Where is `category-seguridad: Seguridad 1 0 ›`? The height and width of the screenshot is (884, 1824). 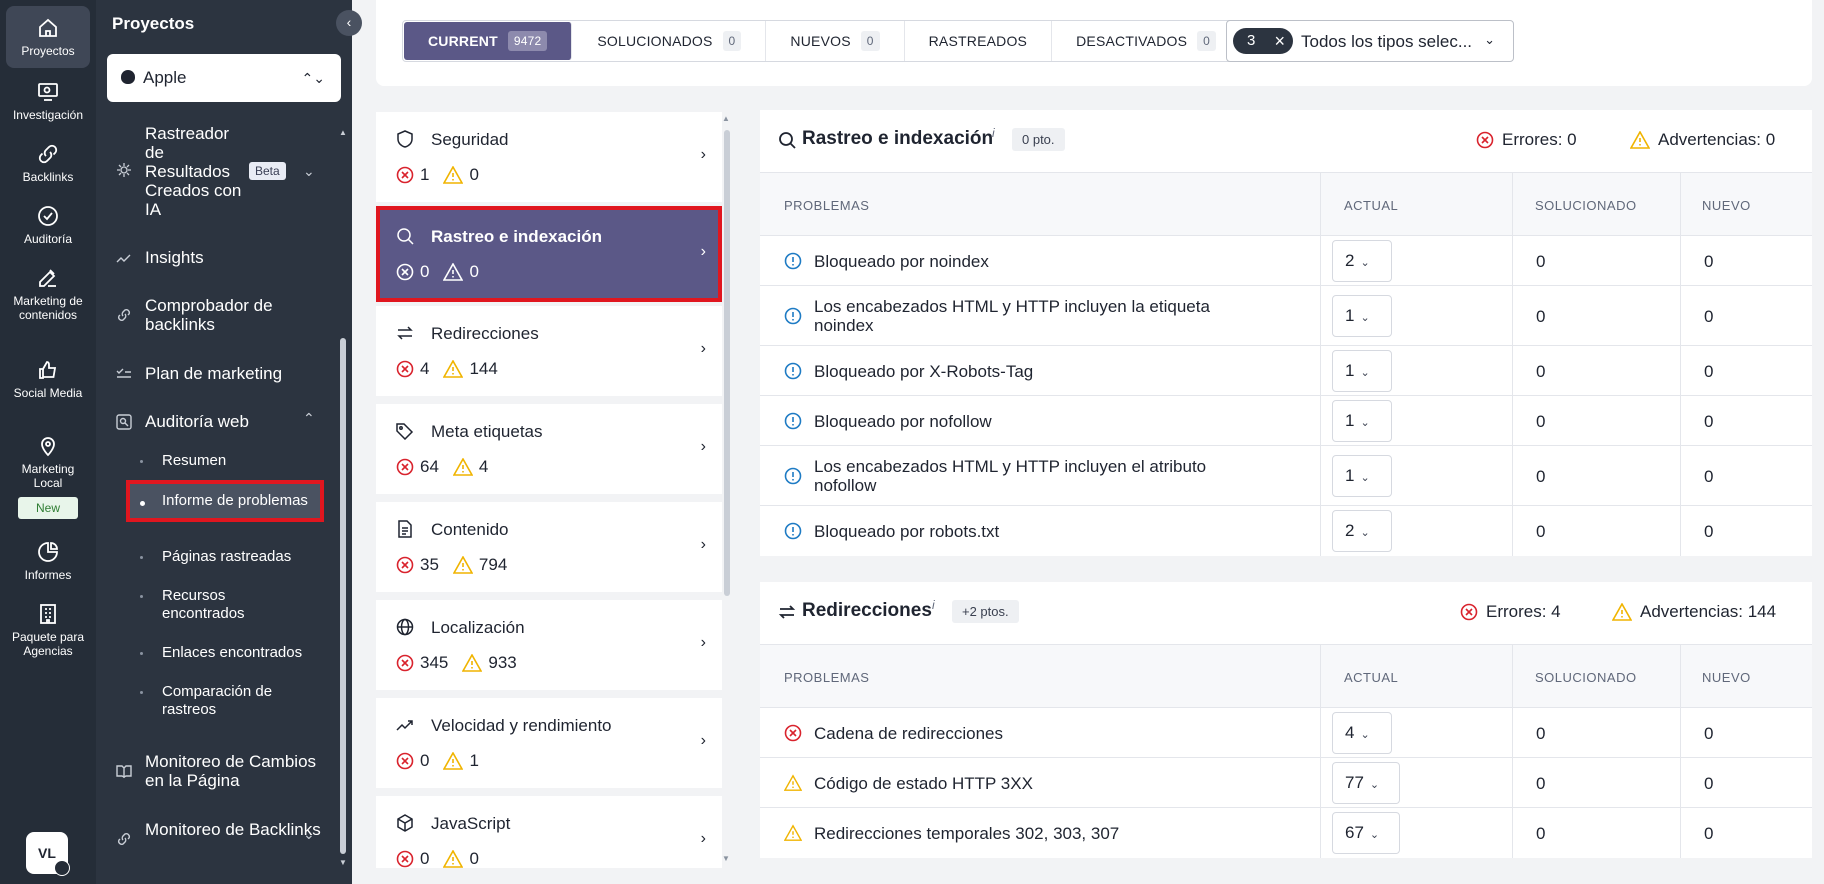 category-seguridad: Seguridad 1 0 › is located at coordinates (549, 157).